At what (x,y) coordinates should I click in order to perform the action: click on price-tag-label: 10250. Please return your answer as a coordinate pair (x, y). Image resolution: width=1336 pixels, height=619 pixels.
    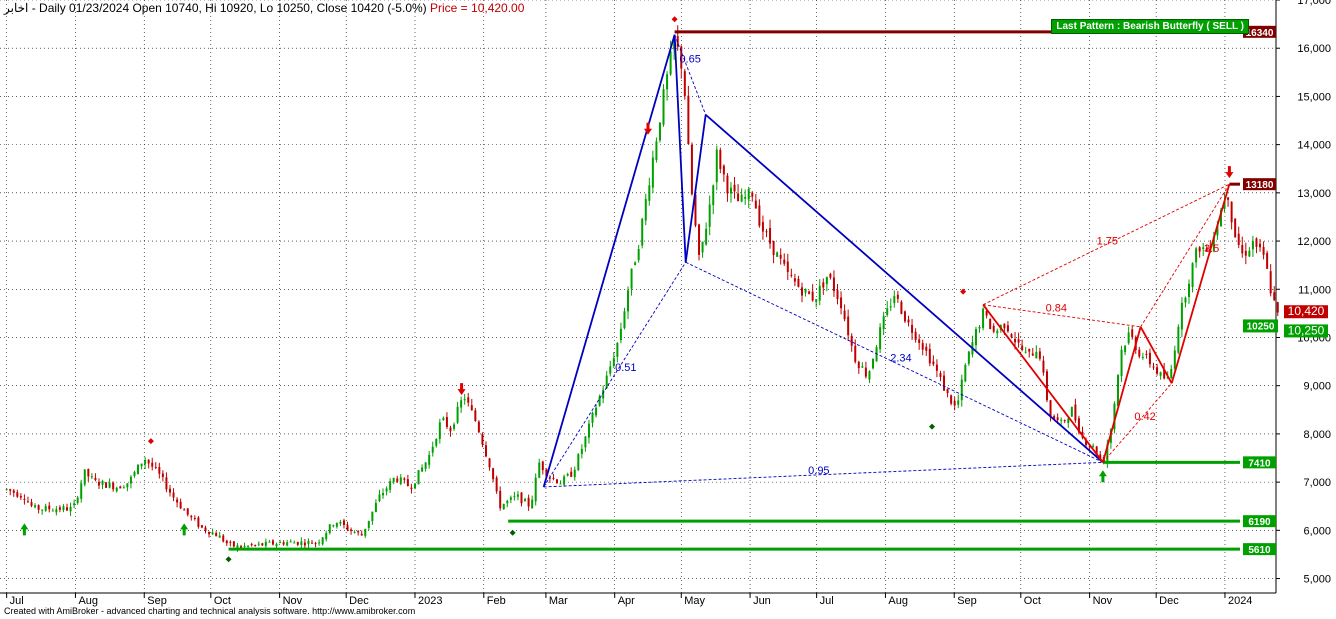
    Looking at the image, I should click on (1261, 326).